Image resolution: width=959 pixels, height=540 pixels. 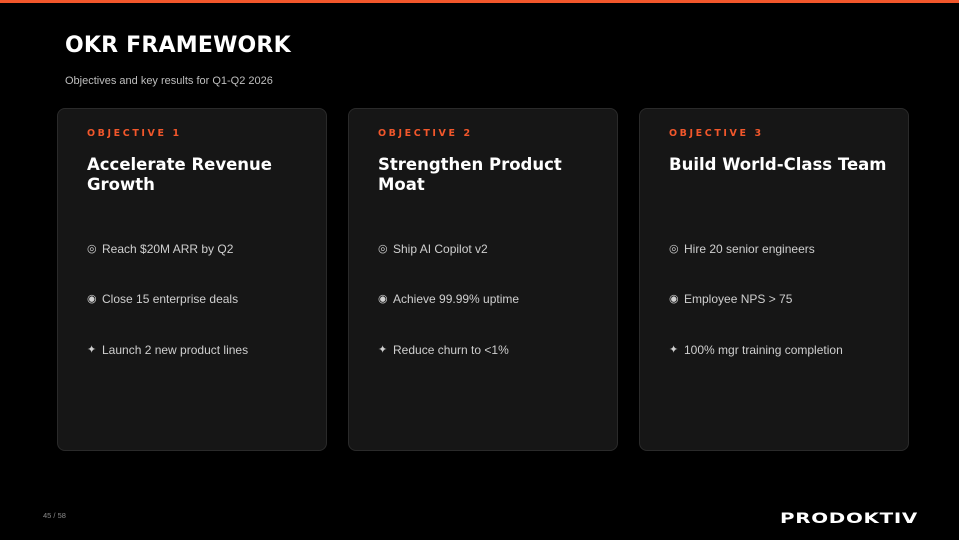 I want to click on page-number: 45 / 58, so click(x=54, y=515).